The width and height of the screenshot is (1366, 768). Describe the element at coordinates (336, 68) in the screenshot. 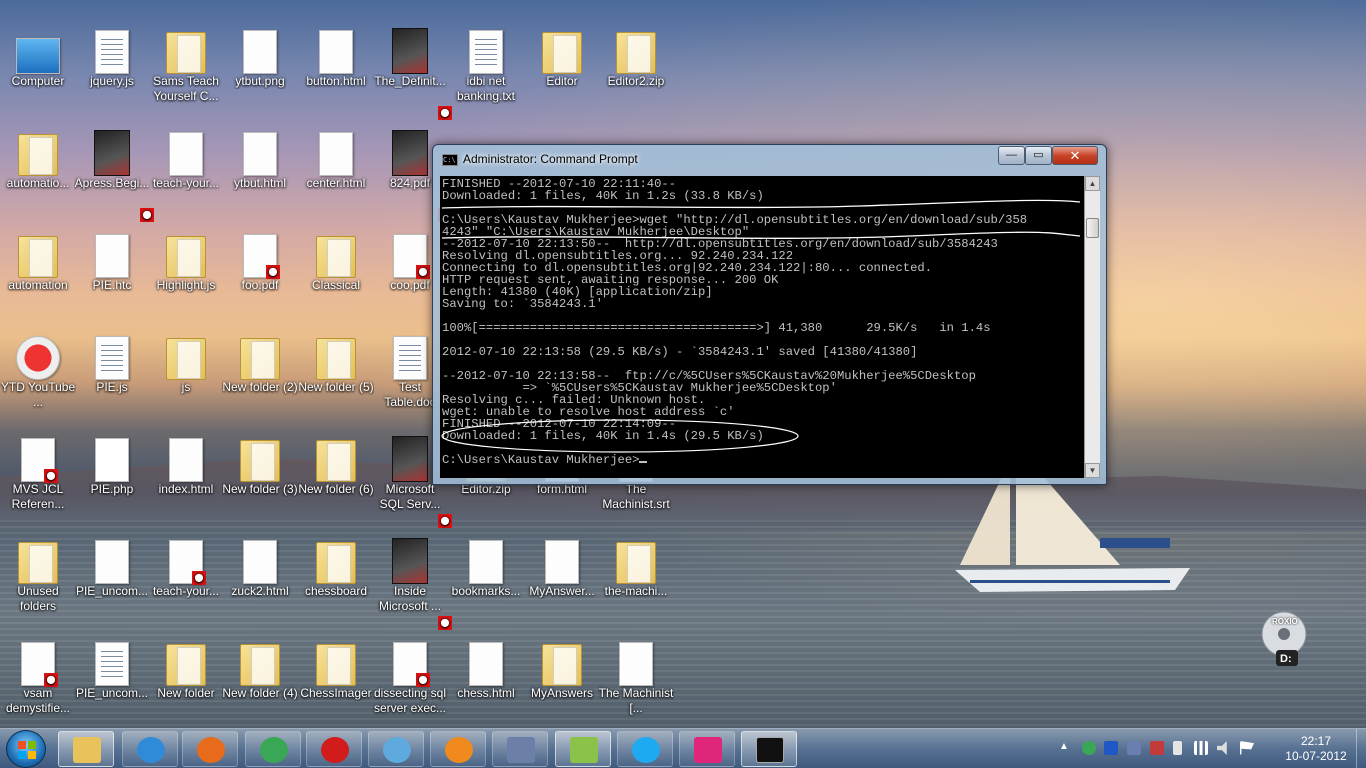

I see `desktop-icon: button.html` at that location.